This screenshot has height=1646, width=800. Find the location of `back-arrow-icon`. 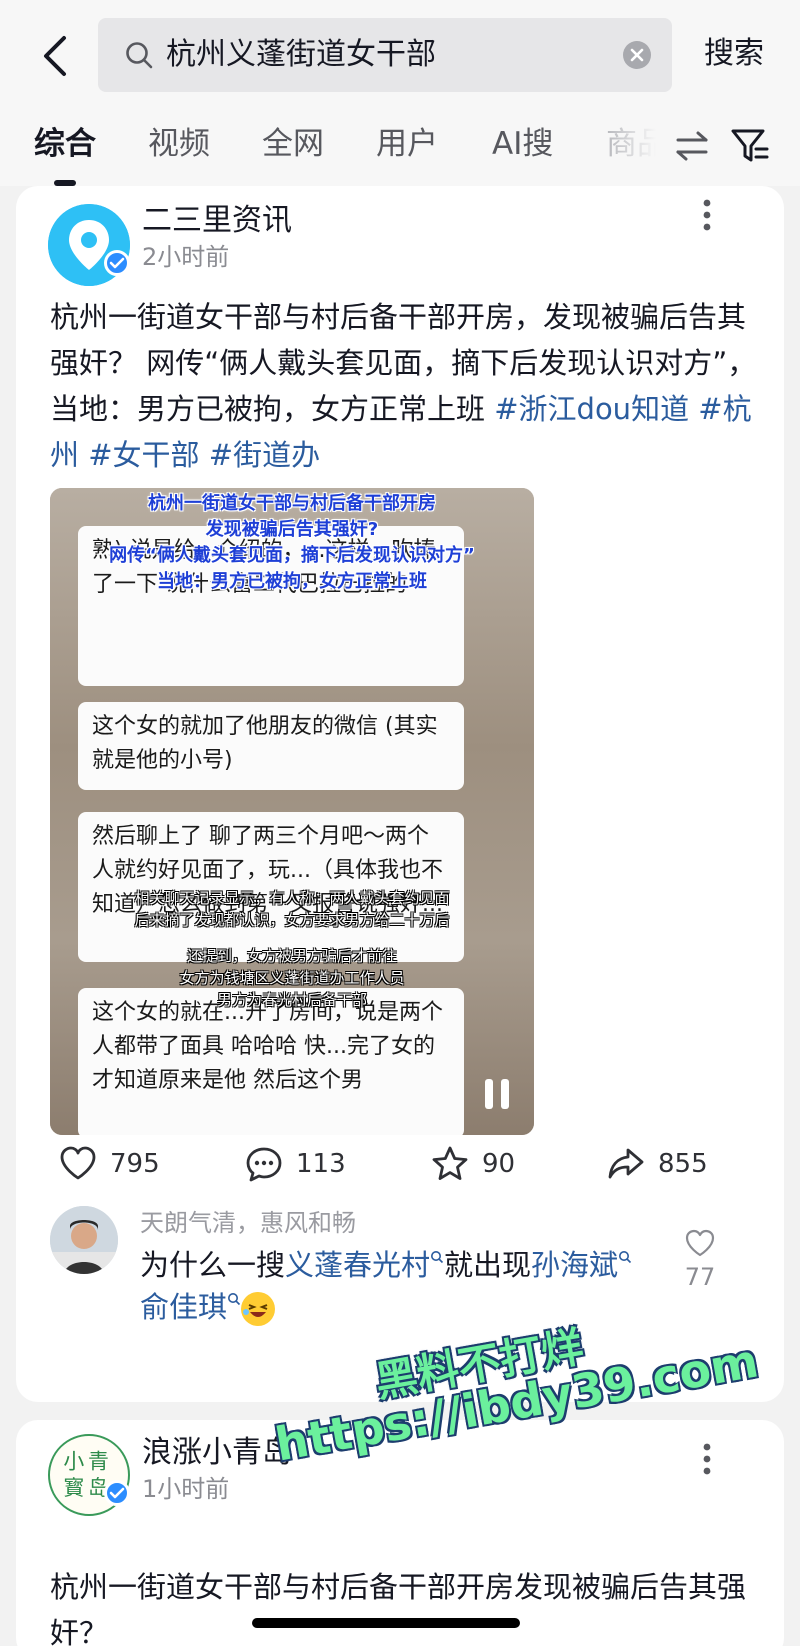

back-arrow-icon is located at coordinates (56, 56).